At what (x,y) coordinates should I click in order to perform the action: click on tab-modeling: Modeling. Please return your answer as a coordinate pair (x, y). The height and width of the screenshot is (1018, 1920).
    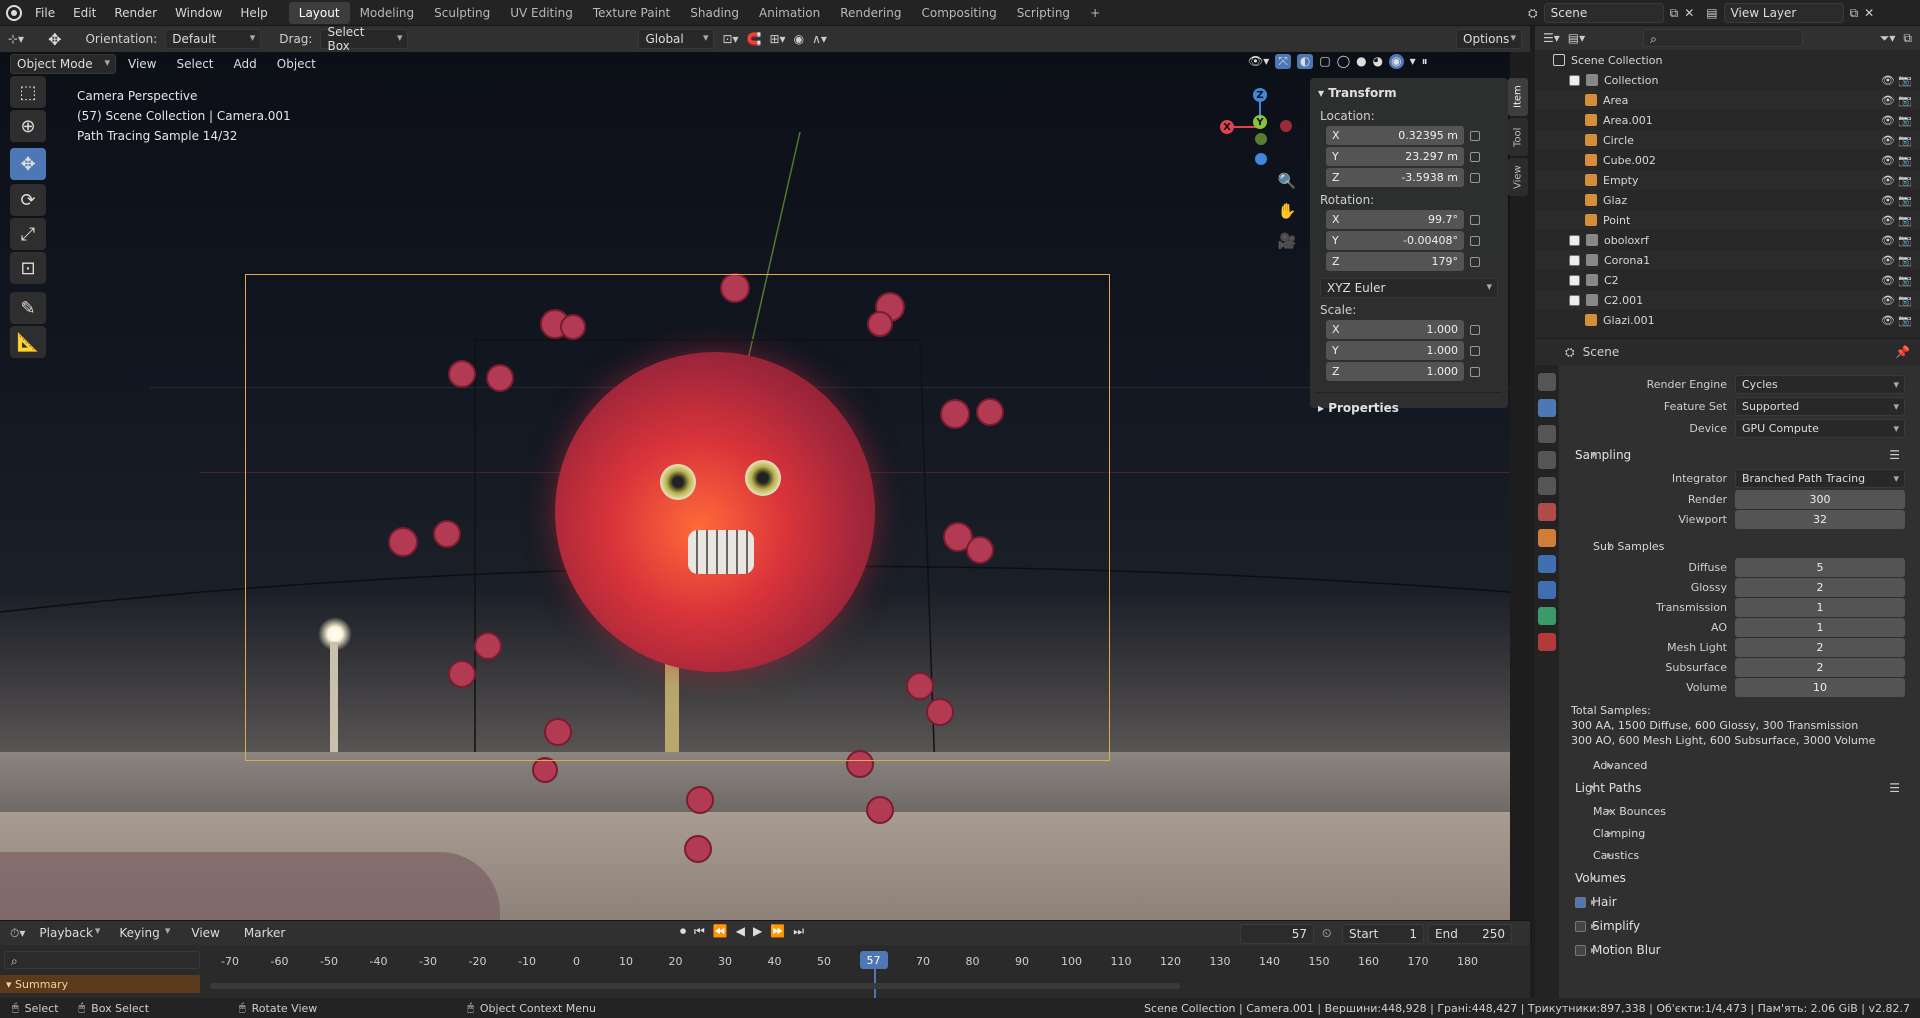
    Looking at the image, I should click on (387, 13).